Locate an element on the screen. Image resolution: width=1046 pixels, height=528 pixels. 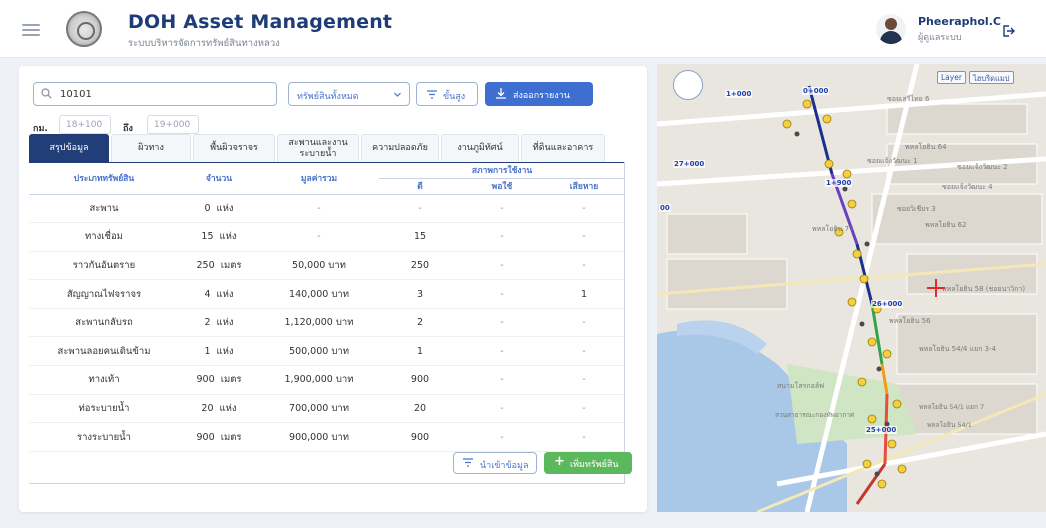
km-from-input is located at coordinates (85, 124).